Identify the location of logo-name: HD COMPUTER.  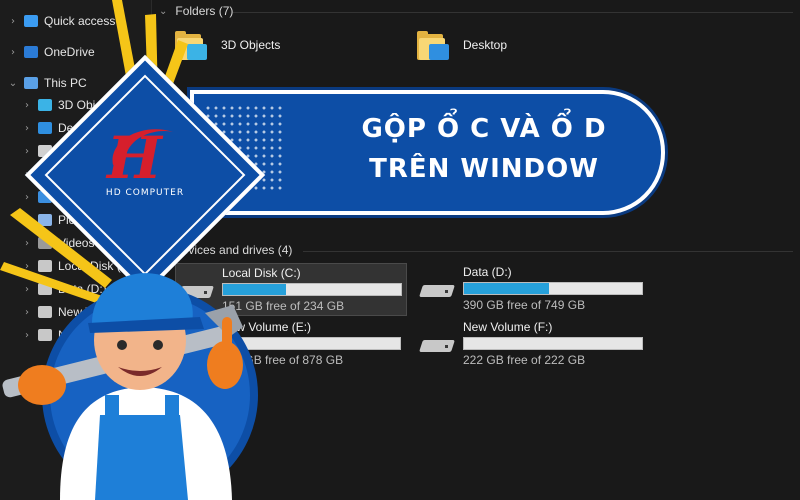
(145, 193).